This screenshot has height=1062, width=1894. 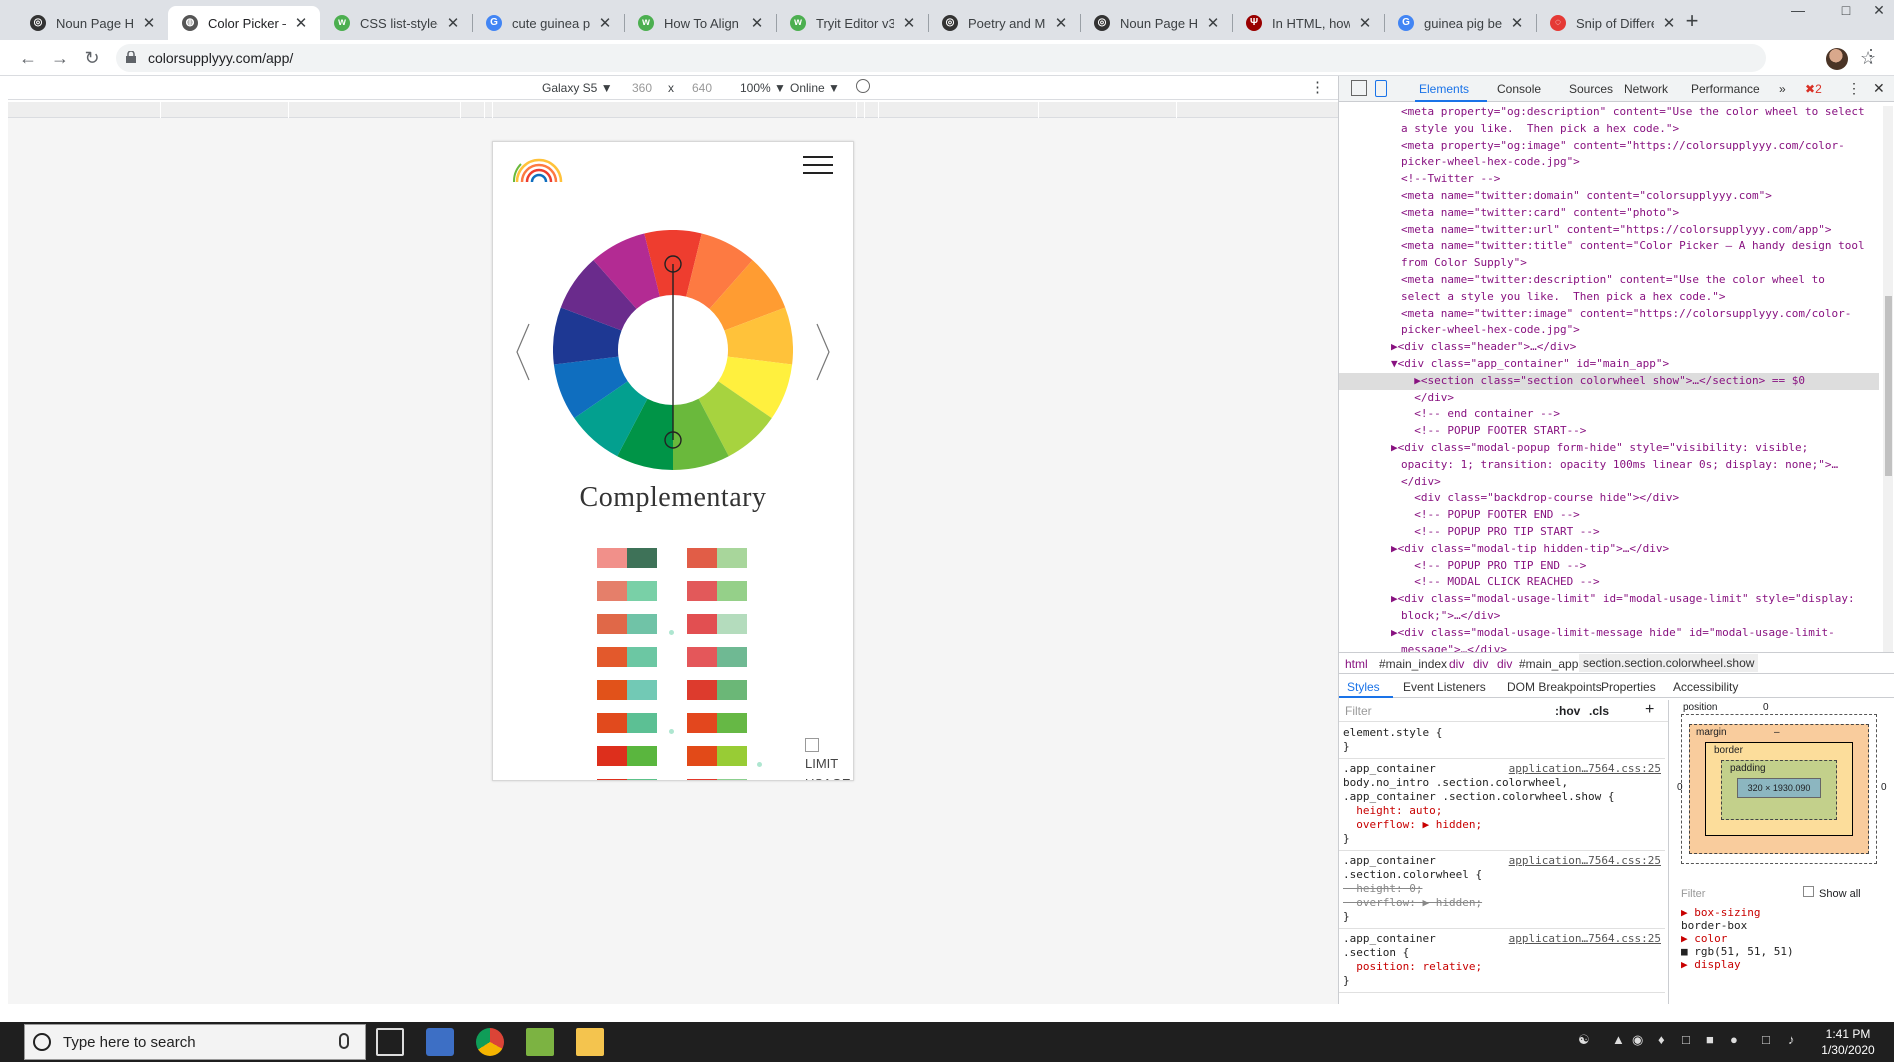 What do you see at coordinates (1837, 59) in the screenshot?
I see `profile-avatar` at bounding box center [1837, 59].